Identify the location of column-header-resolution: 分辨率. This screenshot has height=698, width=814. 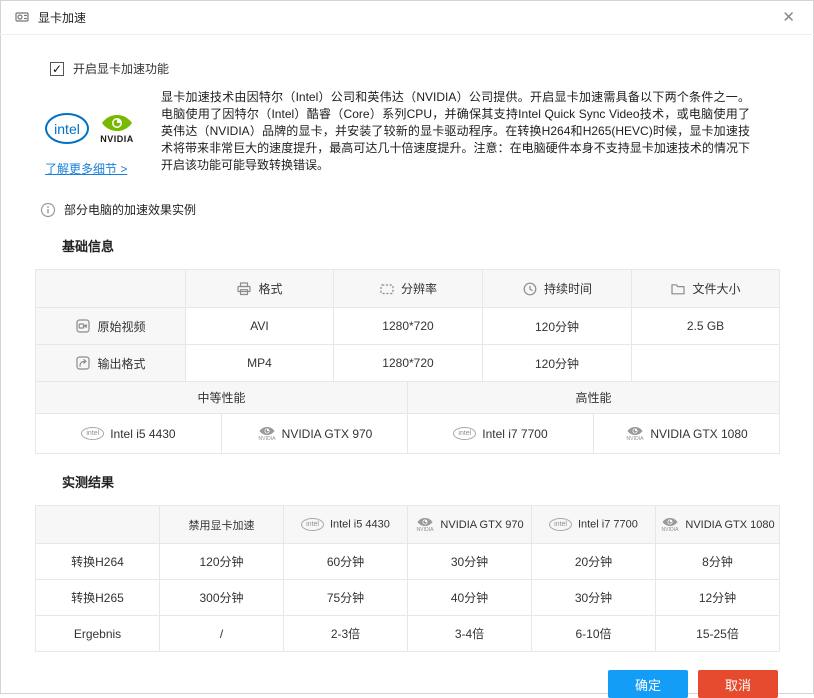
(408, 288).